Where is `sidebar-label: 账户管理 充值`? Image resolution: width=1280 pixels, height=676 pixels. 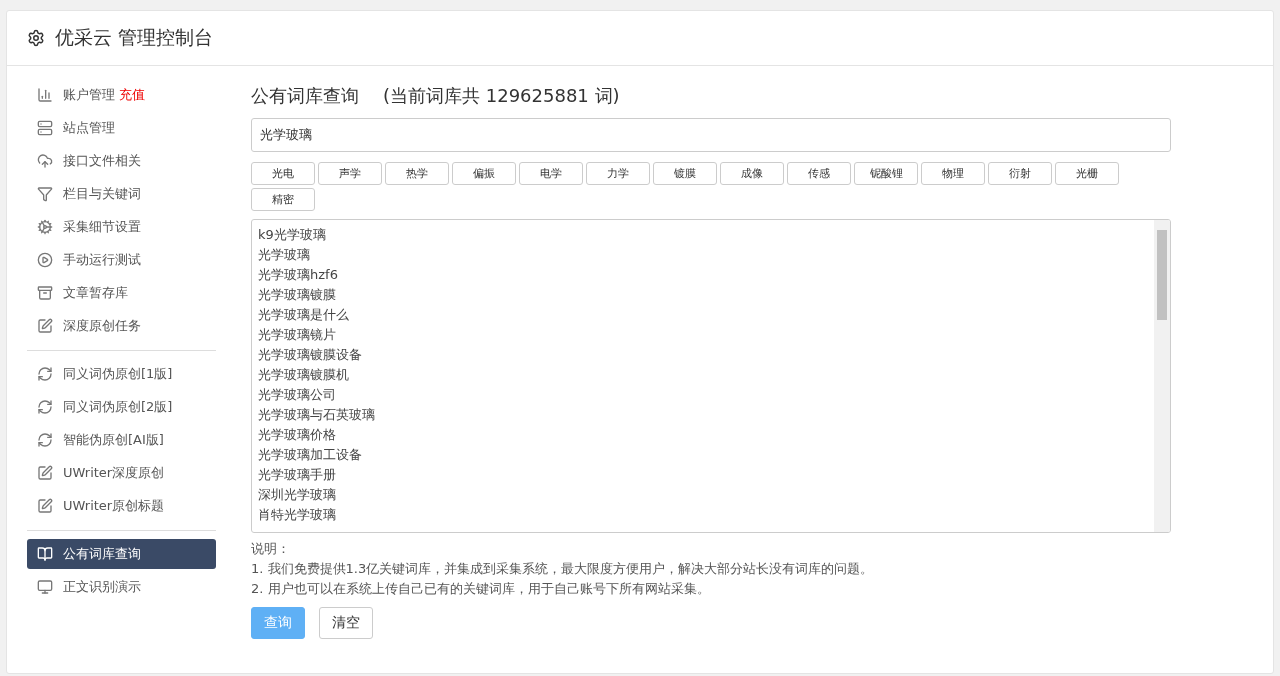
sidebar-label: 账户管理 充值 is located at coordinates (104, 95).